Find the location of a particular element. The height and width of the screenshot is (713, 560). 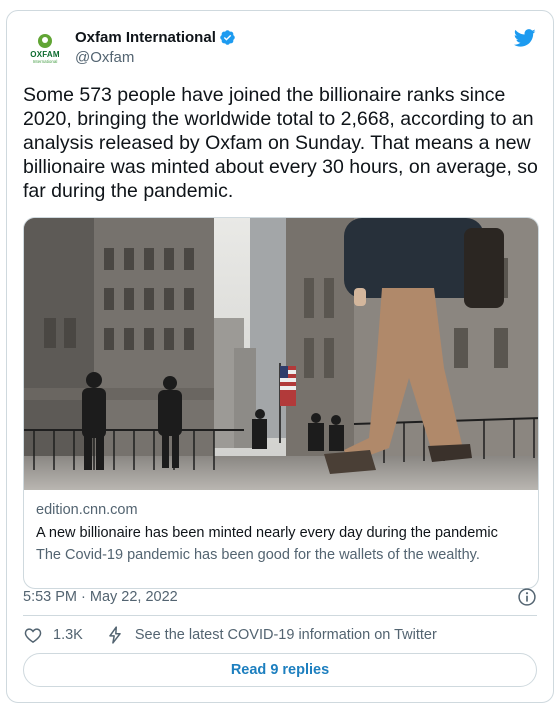

twitter-bird-icon is located at coordinates (525, 38).